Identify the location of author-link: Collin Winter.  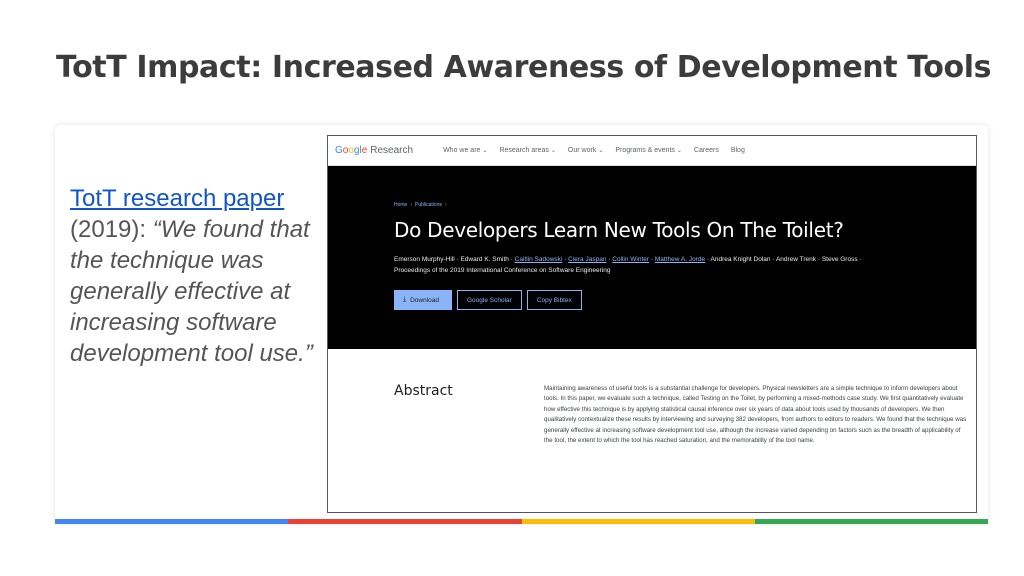
(630, 259).